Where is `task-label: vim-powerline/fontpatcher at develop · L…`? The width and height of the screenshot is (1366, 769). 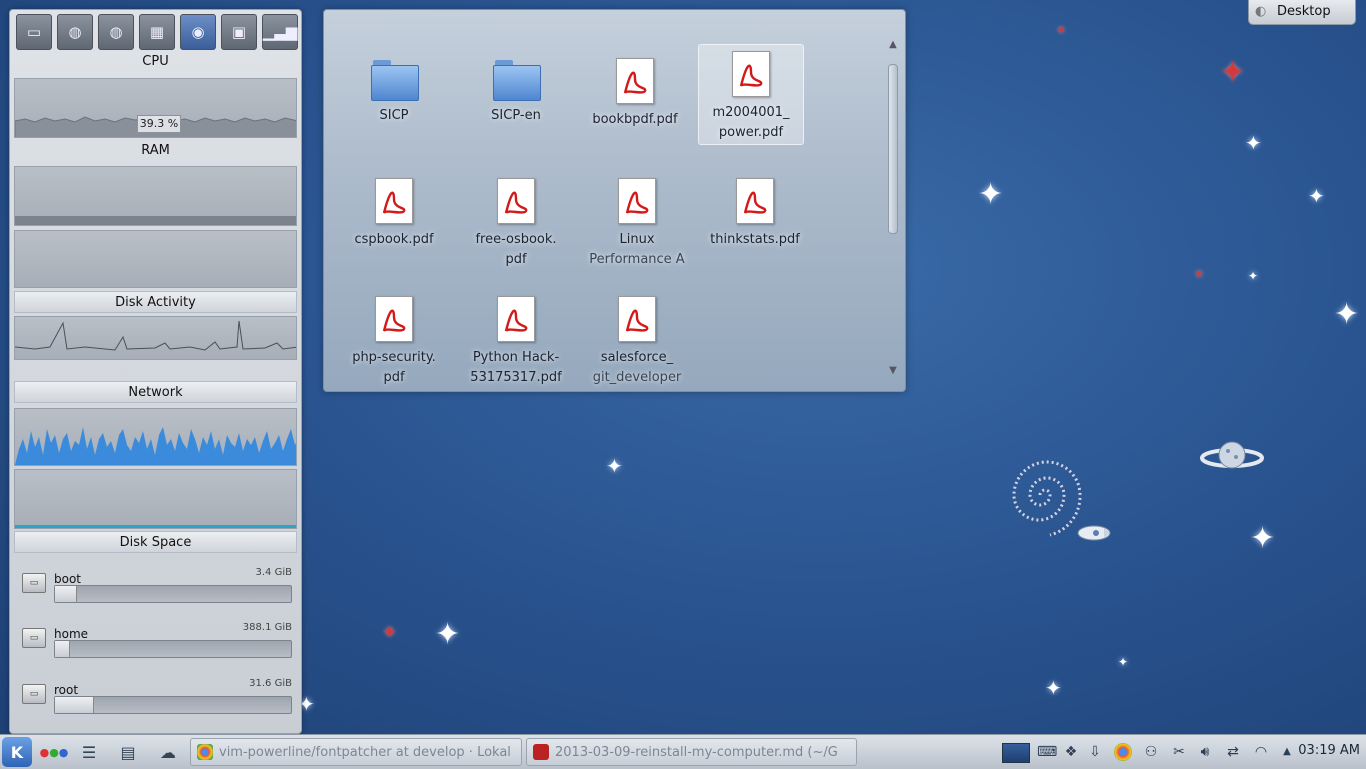 task-label: vim-powerline/fontpatcher at develop · L… is located at coordinates (365, 752).